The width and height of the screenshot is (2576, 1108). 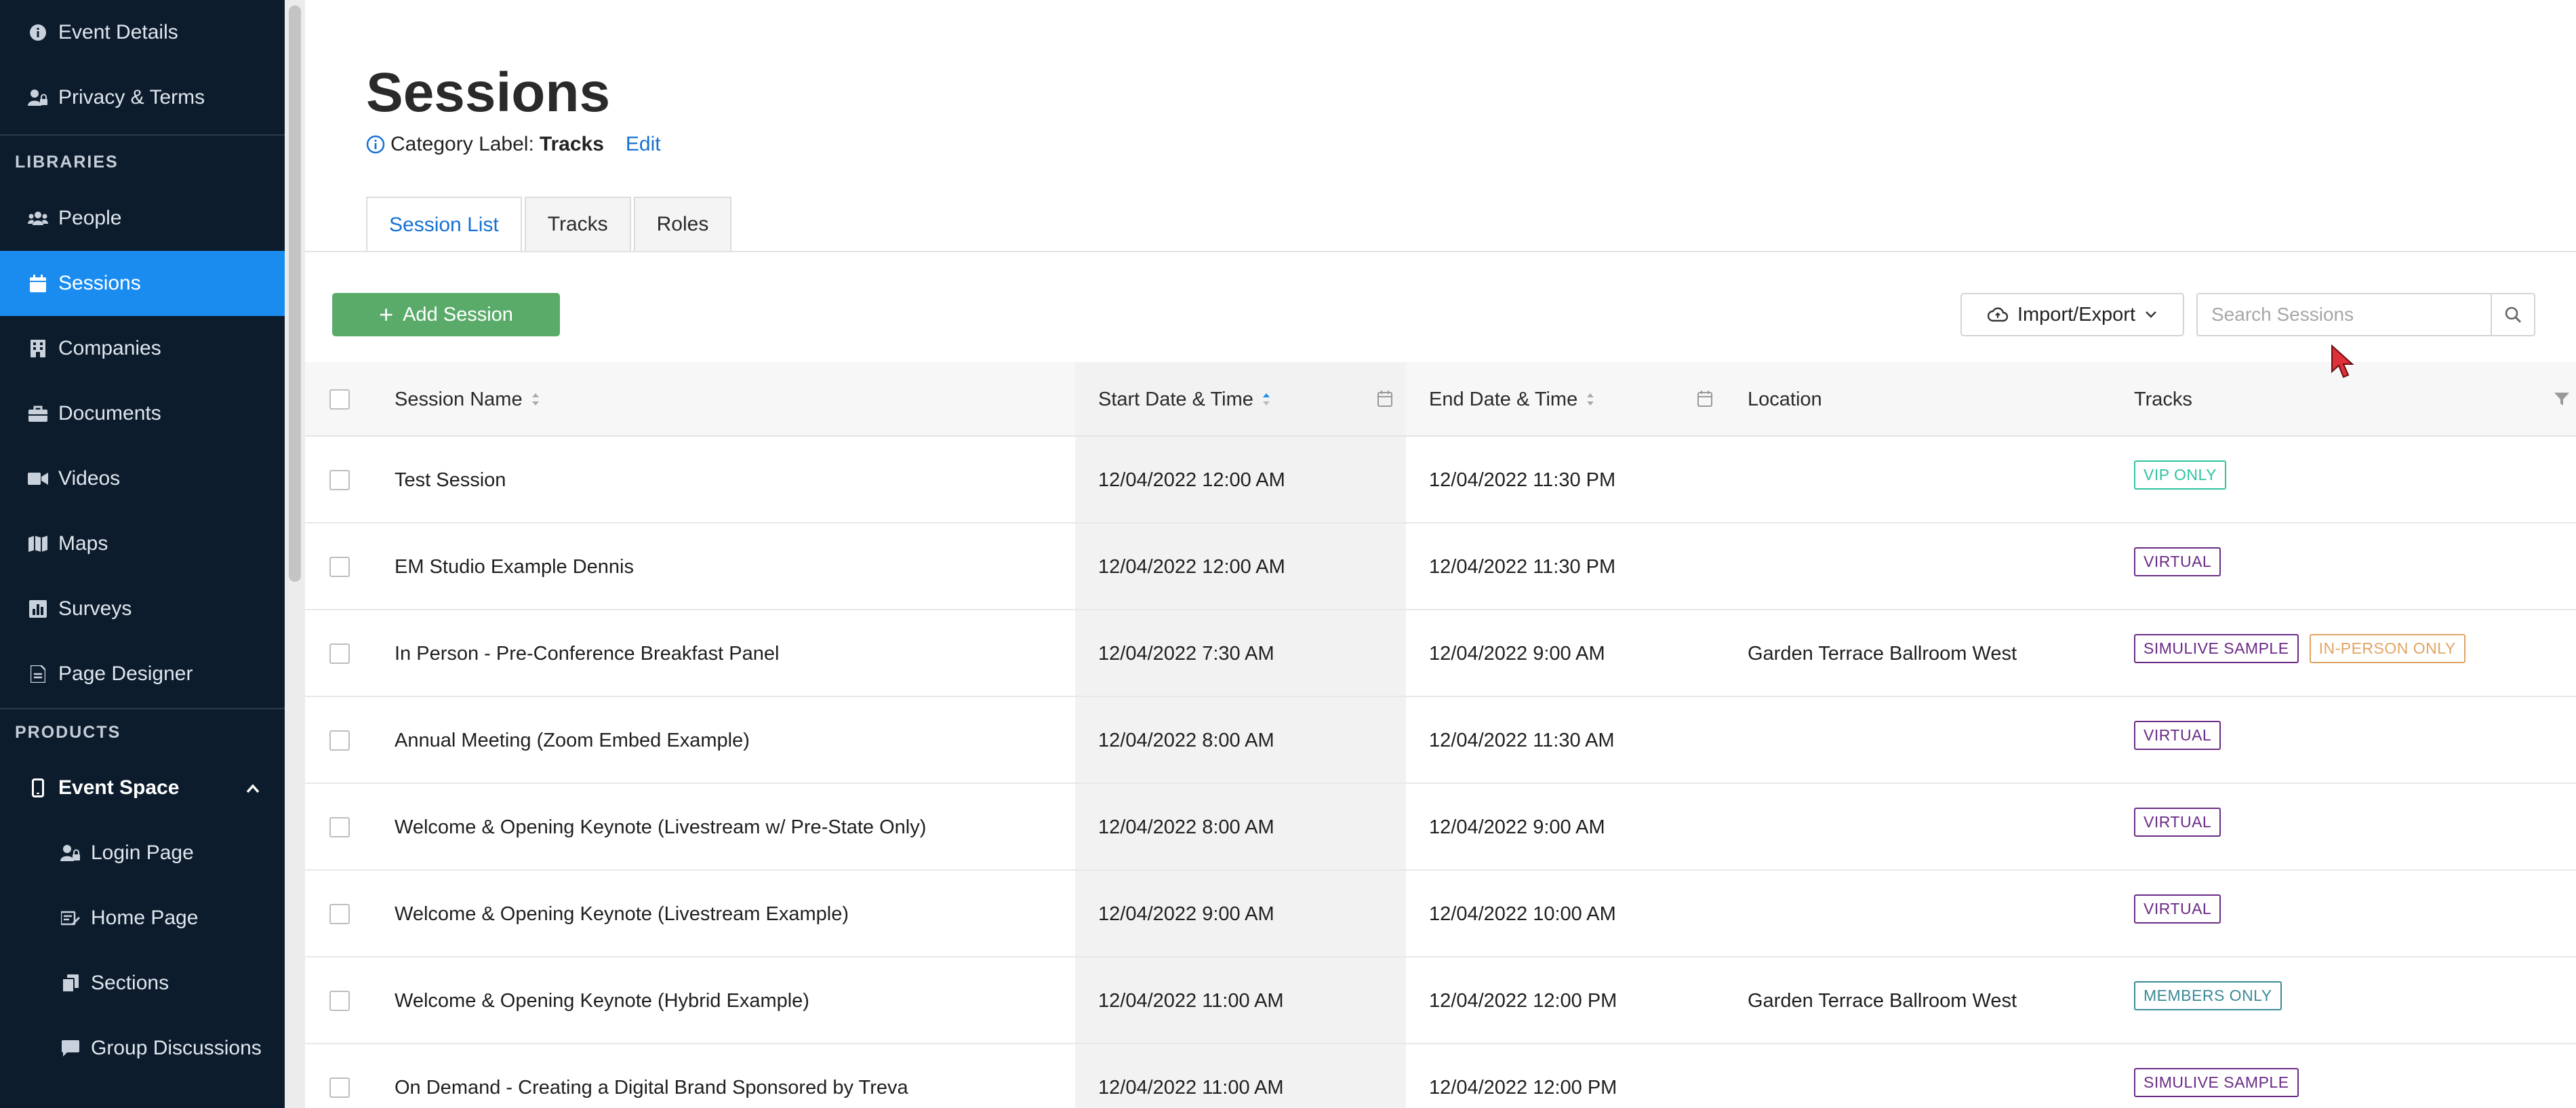 I want to click on sidebar-item-label: Maps, so click(x=83, y=544).